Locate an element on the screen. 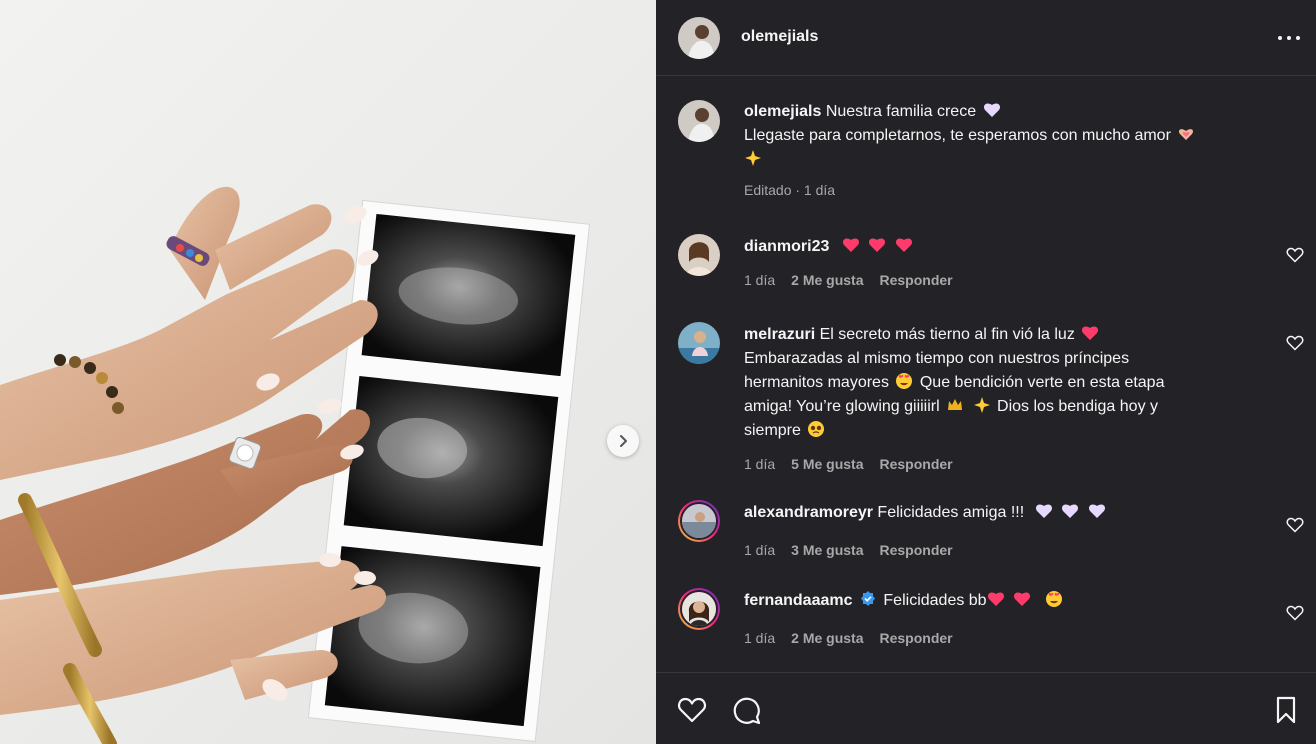  commenter-username: melrazuri is located at coordinates (779, 334).